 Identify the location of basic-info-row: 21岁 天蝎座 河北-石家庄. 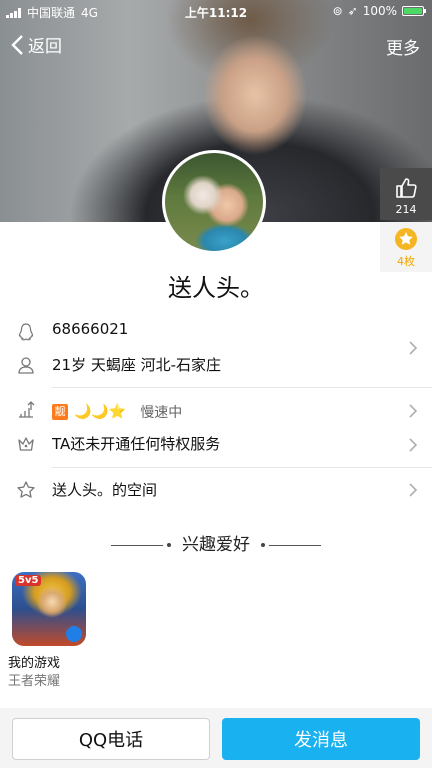
(216, 366).